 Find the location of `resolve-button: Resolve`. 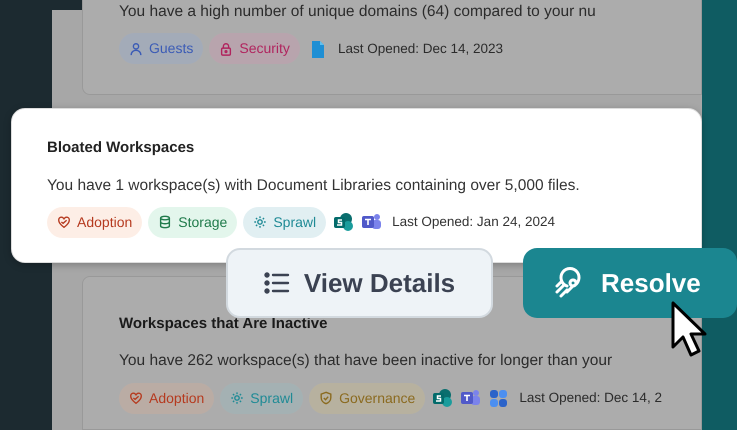

resolve-button: Resolve is located at coordinates (630, 283).